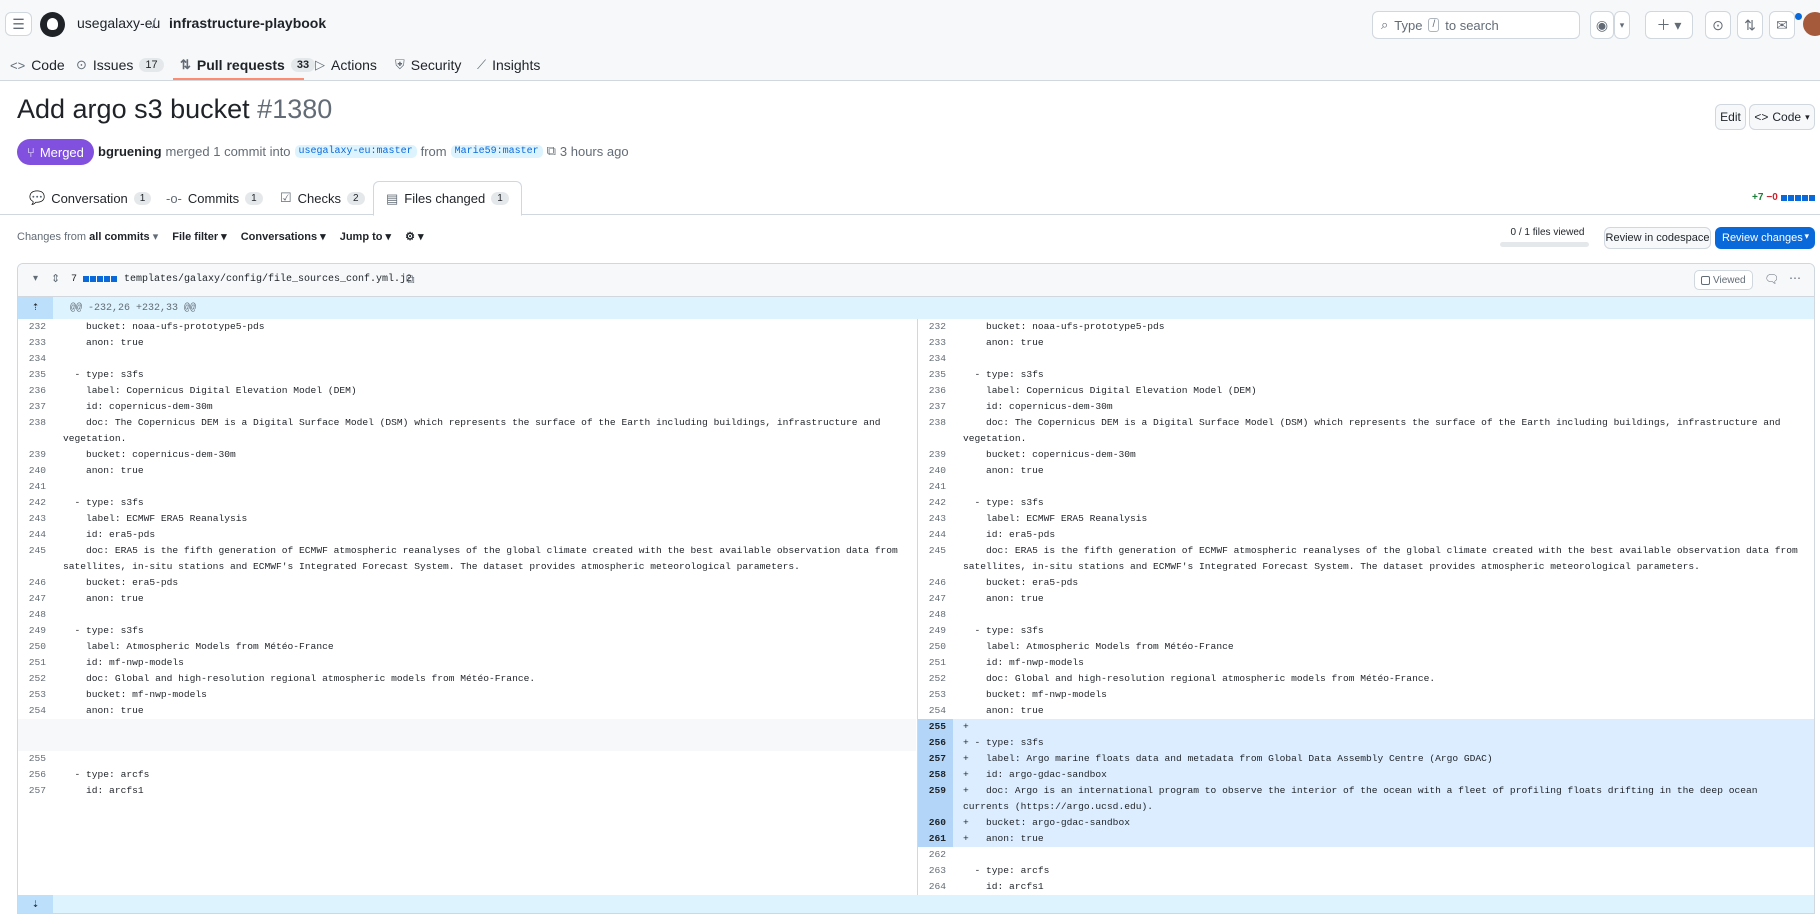 The height and width of the screenshot is (914, 1820). What do you see at coordinates (248, 65) in the screenshot?
I see `nav-pull-requests: ⇅ Pull requests 33` at bounding box center [248, 65].